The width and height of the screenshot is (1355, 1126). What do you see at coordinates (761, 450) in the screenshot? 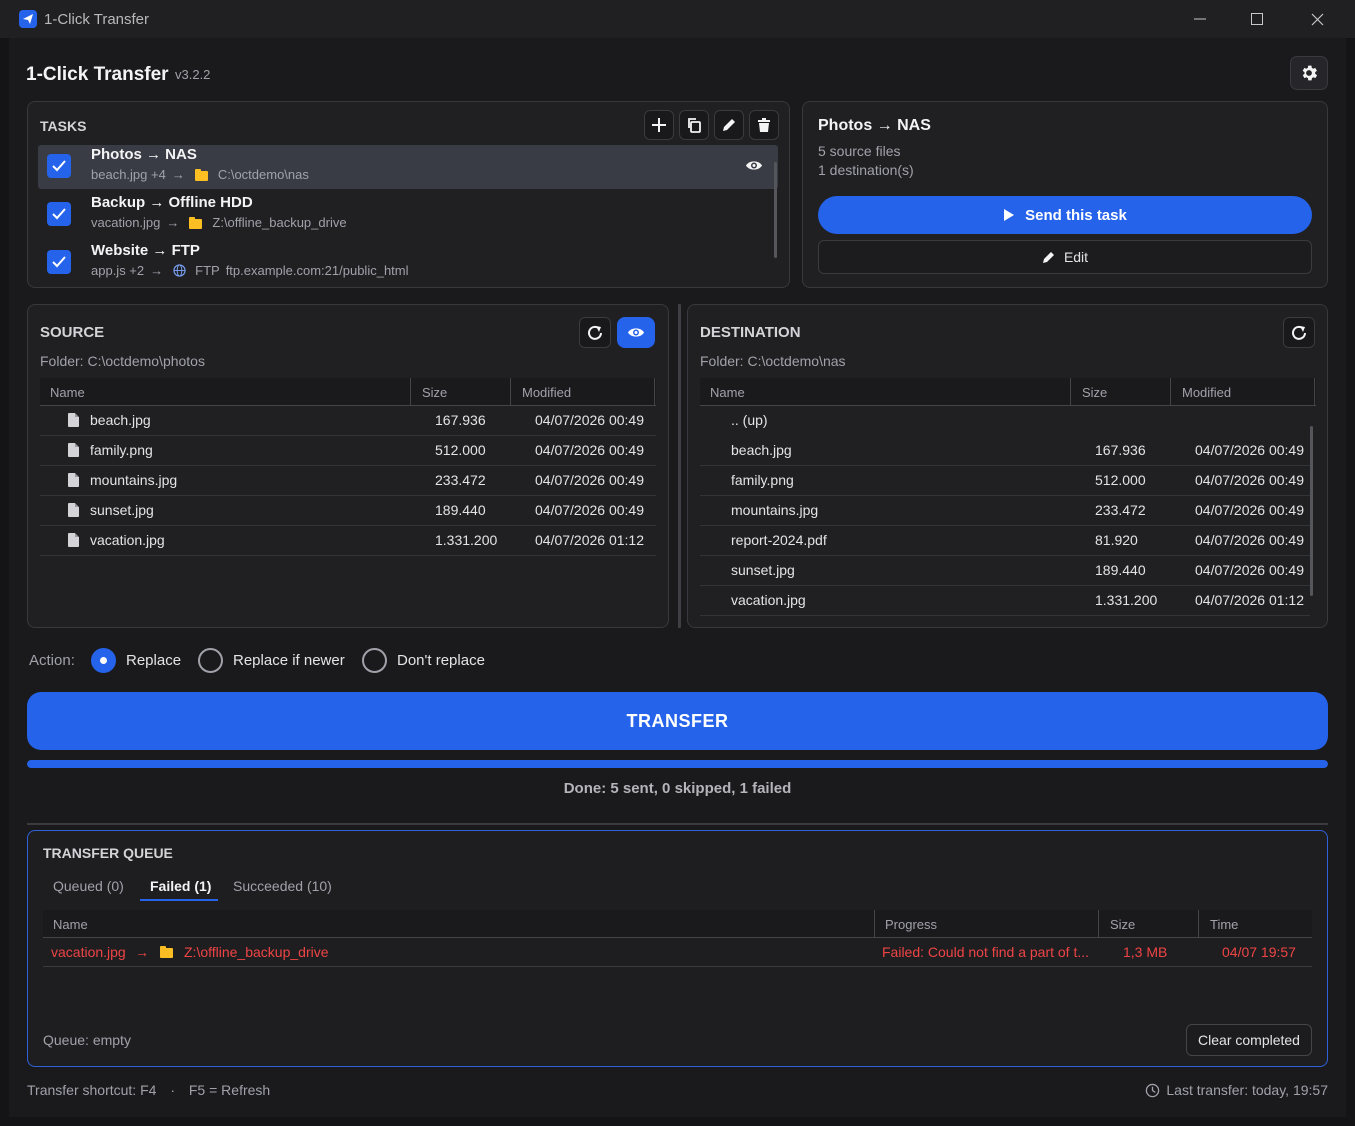
I see `file-name: beach.jpg` at bounding box center [761, 450].